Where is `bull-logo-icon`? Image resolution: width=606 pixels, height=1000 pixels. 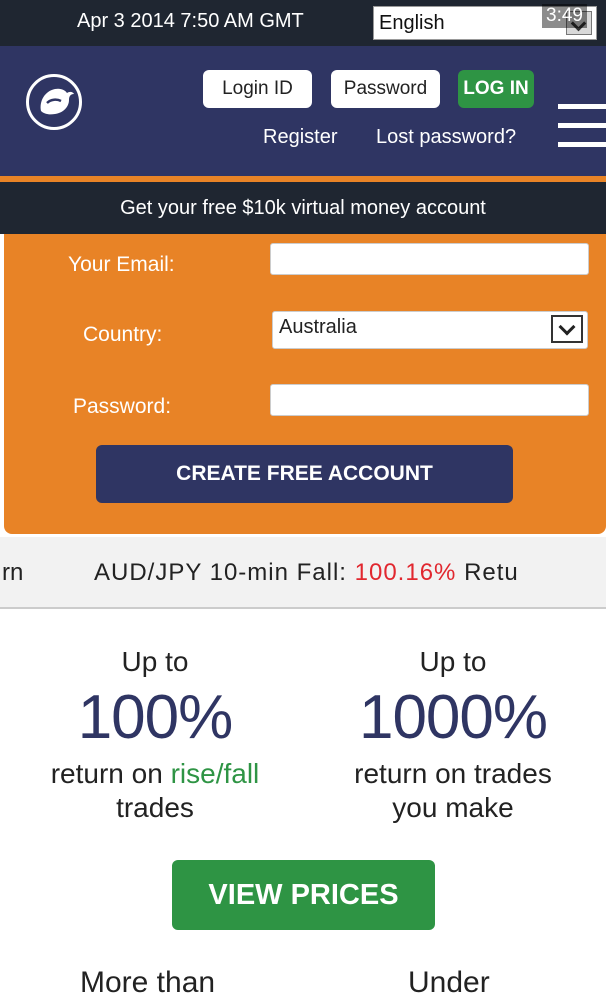 bull-logo-icon is located at coordinates (57, 101).